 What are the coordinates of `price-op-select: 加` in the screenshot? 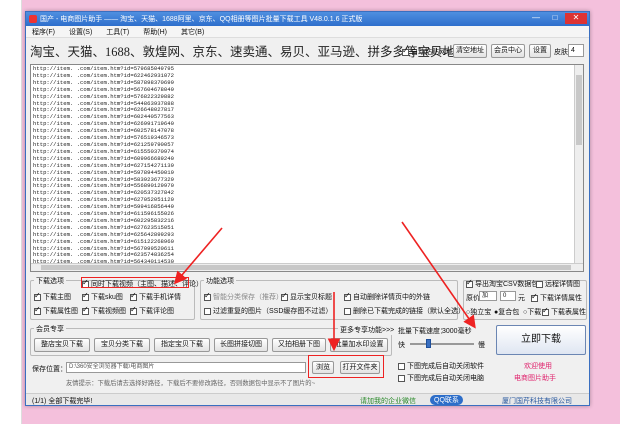 It's located at (488, 296).